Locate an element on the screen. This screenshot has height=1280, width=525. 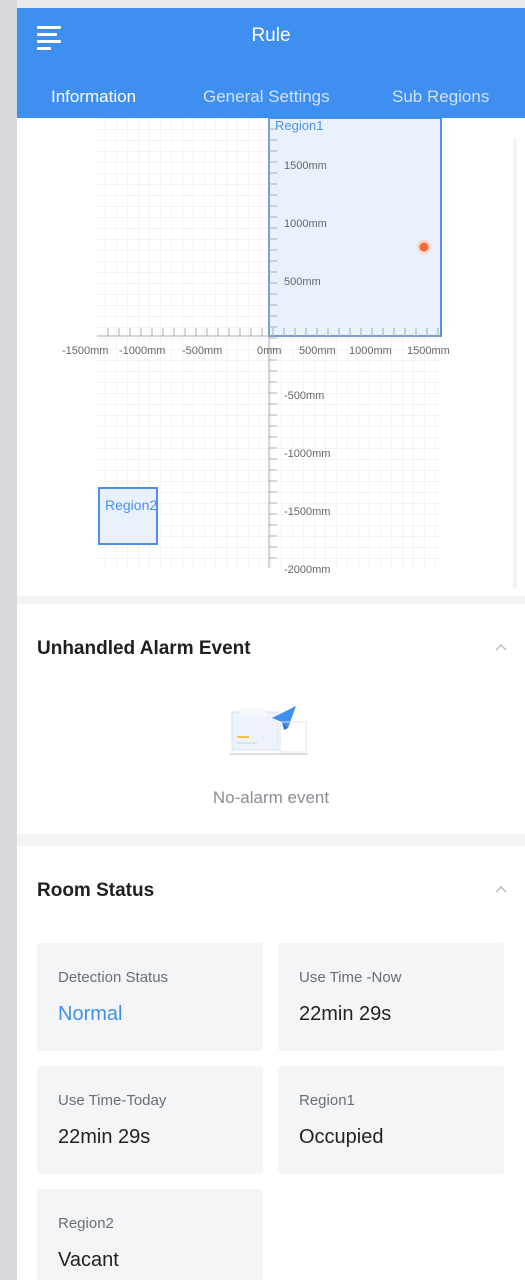
tab-general-settings: General Settings is located at coordinates (266, 97).